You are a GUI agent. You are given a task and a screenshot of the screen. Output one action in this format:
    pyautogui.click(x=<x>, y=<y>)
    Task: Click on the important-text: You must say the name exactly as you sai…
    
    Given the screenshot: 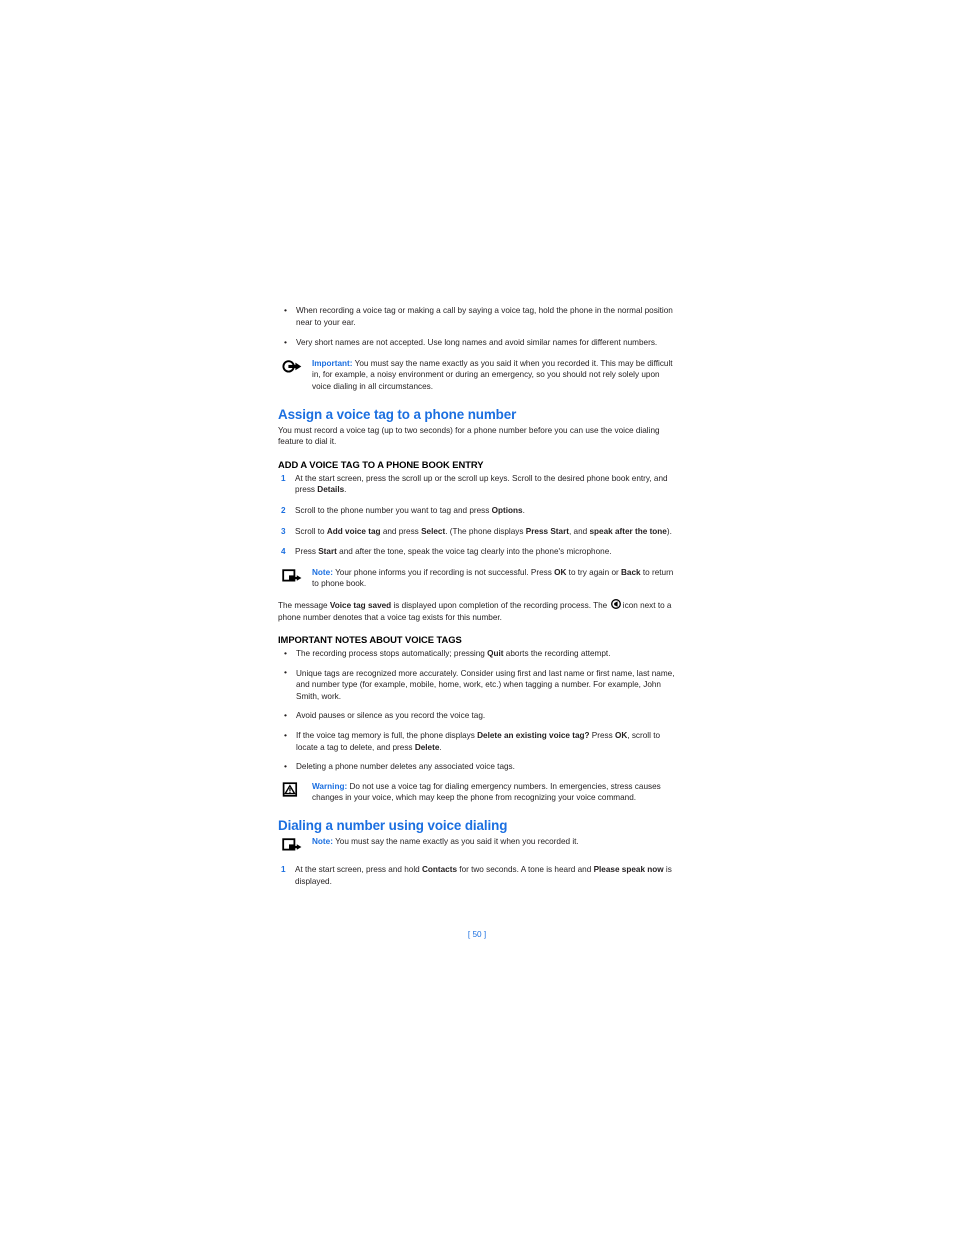 What is the action you would take?
    pyautogui.click(x=492, y=374)
    